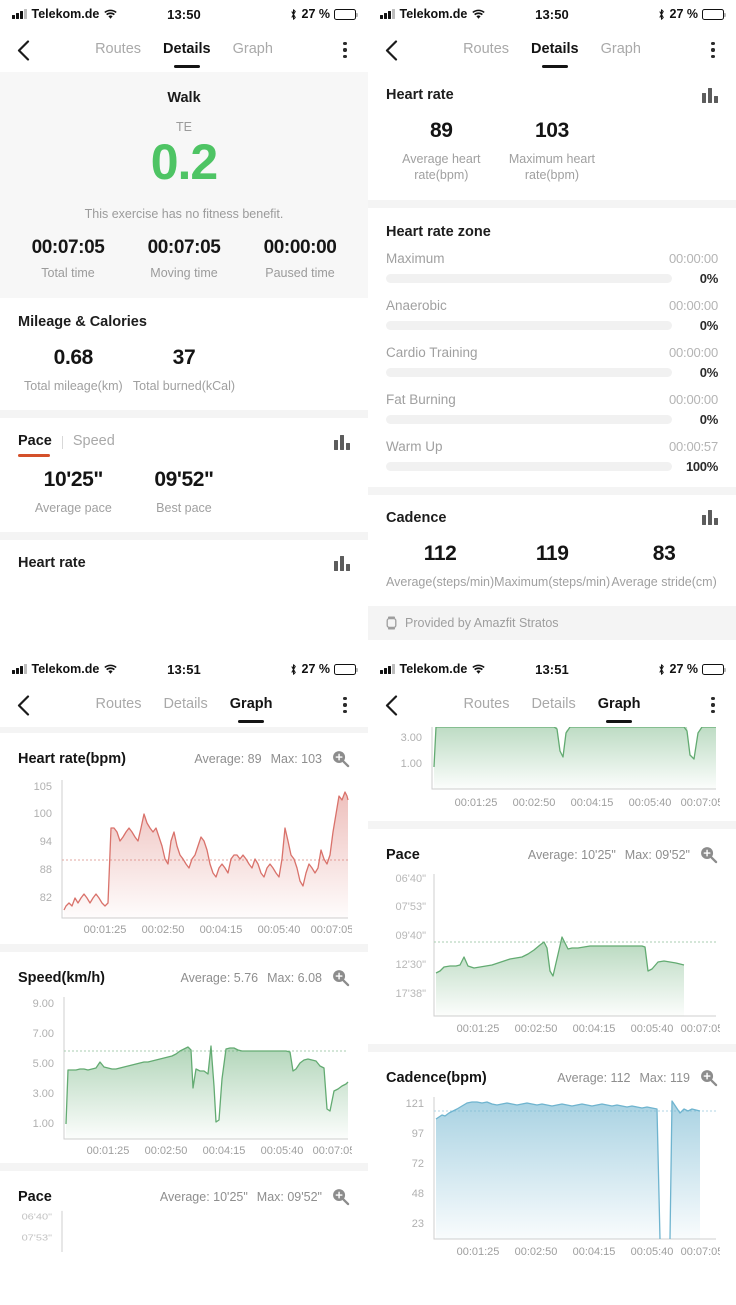 The width and height of the screenshot is (736, 1305). I want to click on stat-value: 37, so click(184, 357).